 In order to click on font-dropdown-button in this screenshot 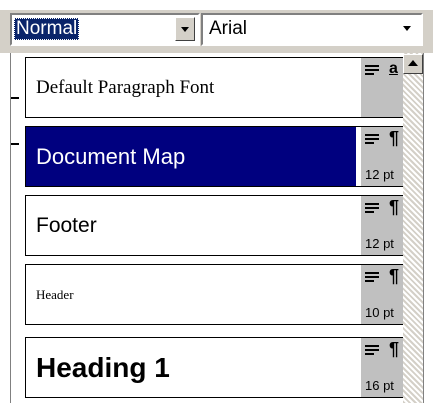, I will do `click(408, 29)`.